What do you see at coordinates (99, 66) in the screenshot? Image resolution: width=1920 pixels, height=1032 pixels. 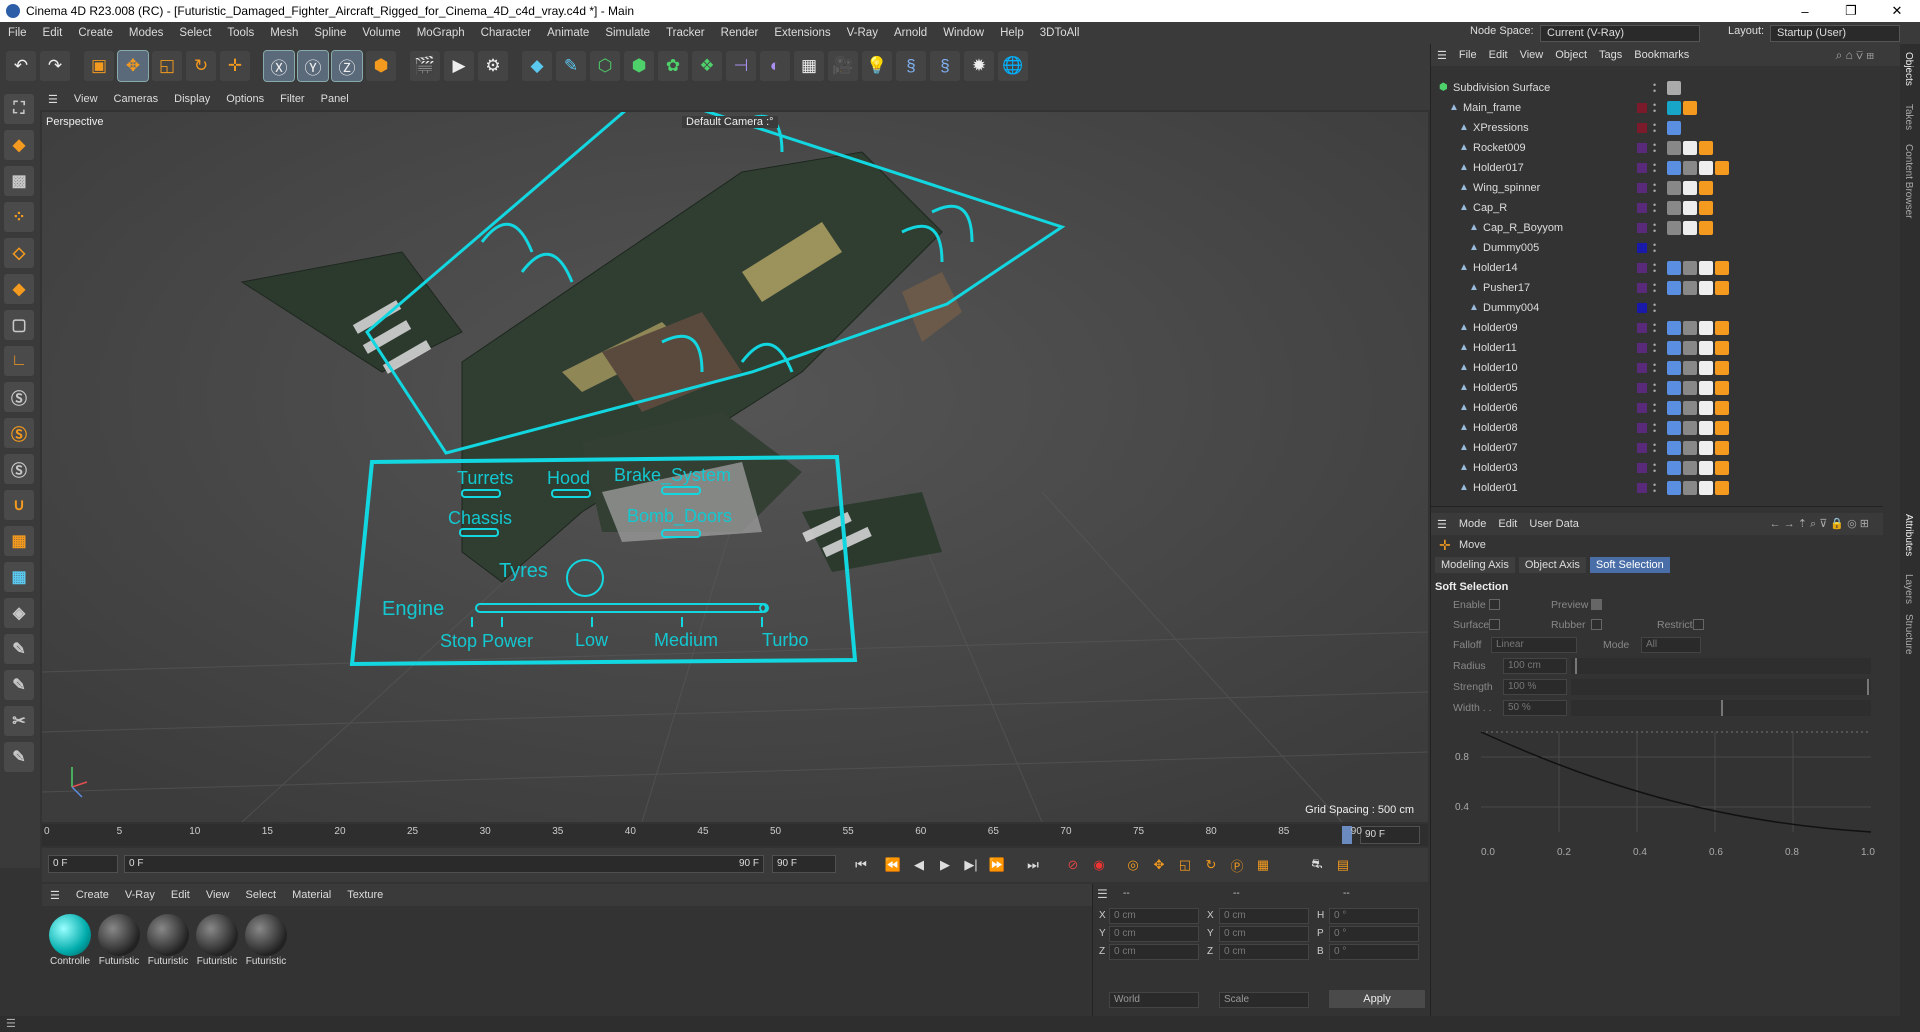 I see `live-selection-icon: ▣` at bounding box center [99, 66].